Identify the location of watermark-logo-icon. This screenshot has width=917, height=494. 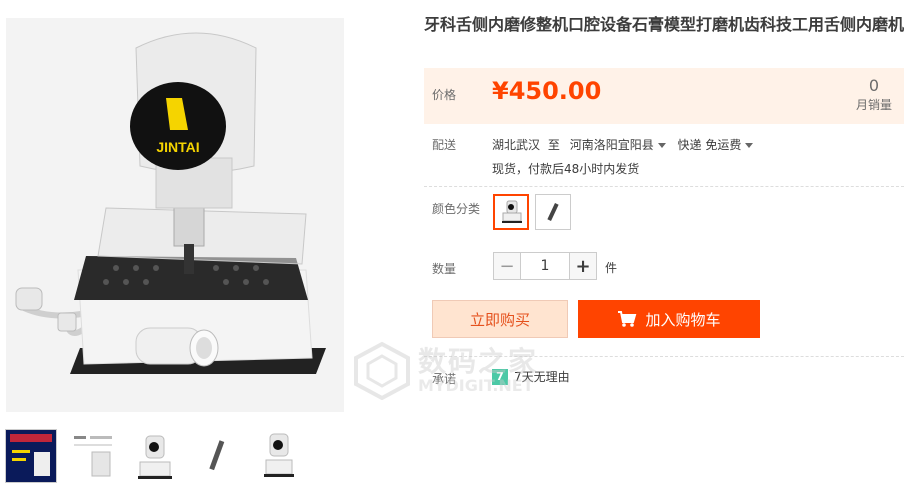
(382, 371).